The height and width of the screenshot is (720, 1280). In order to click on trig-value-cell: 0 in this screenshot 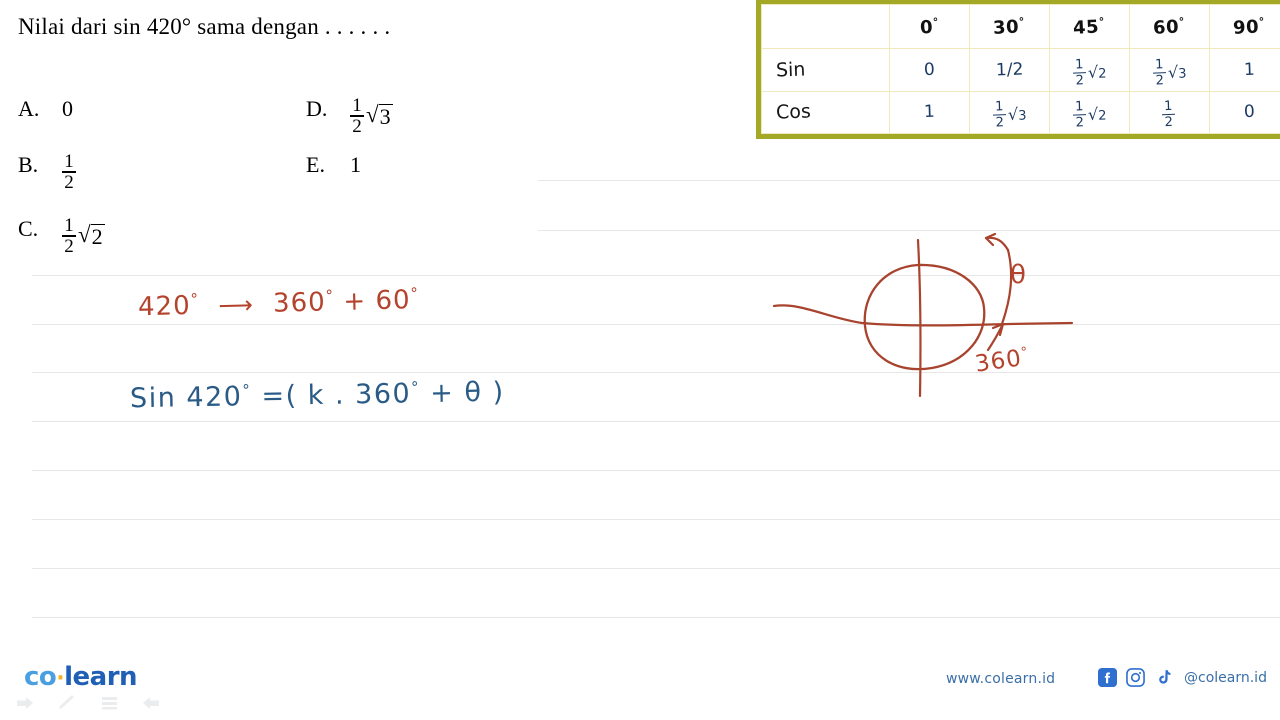, I will do `click(1244, 112)`.